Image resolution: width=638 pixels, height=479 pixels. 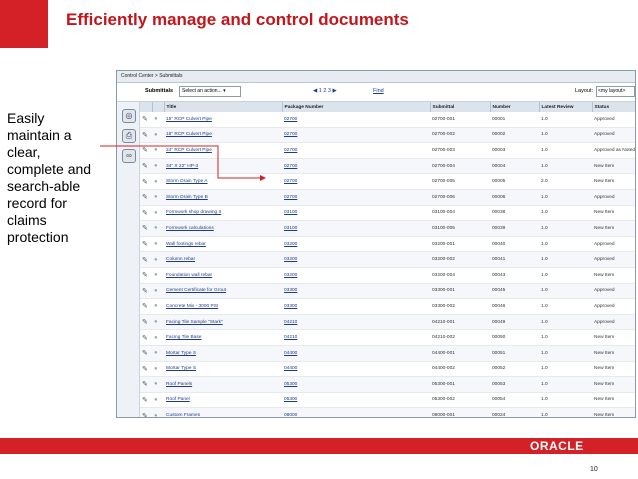 I want to click on oracle-logo: ORACLE, so click(x=557, y=446).